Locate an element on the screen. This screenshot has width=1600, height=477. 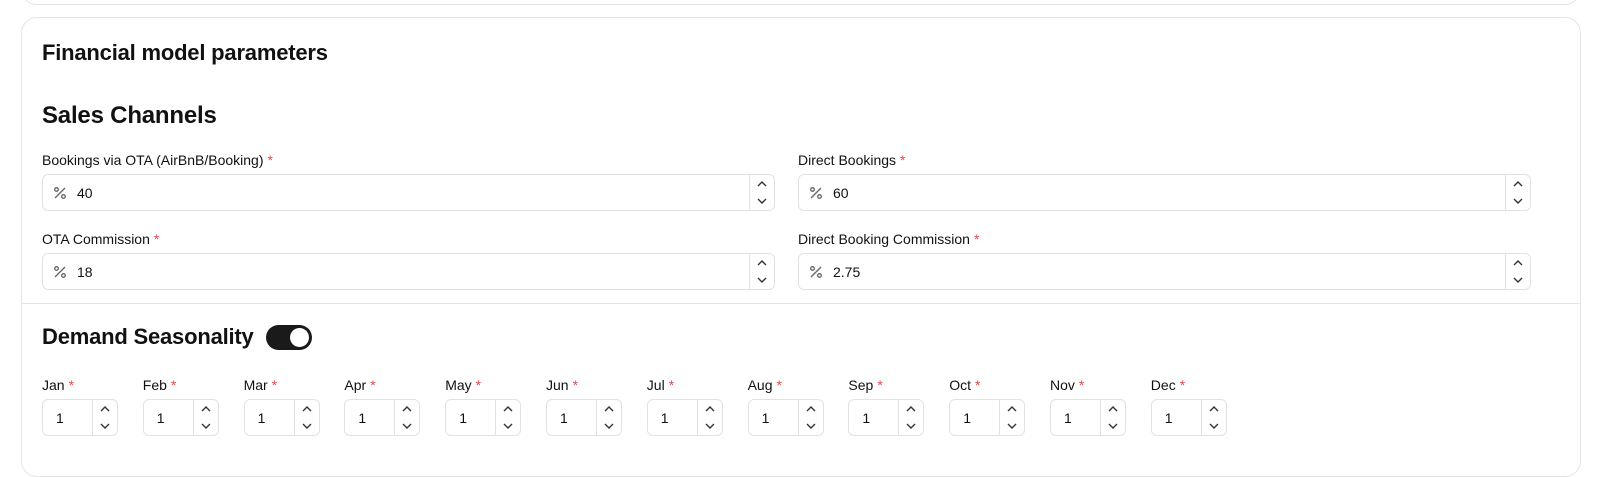
ota-commission-field: OTA Commission * 18 is located at coordinates (408, 259).